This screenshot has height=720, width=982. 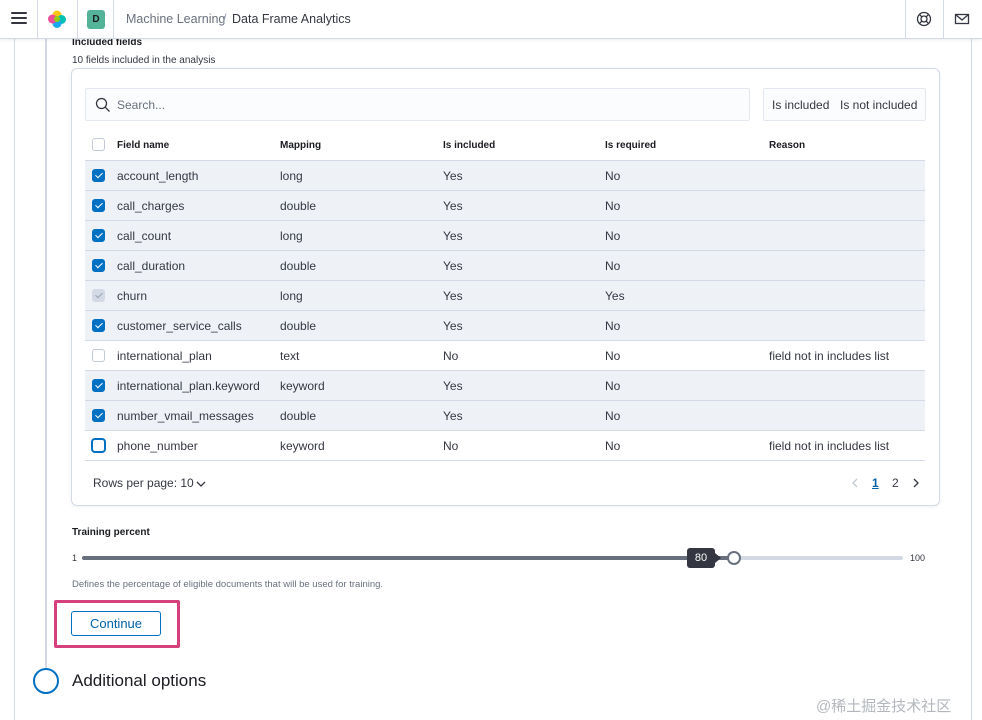 I want to click on range-max-label: 100, so click(x=918, y=558).